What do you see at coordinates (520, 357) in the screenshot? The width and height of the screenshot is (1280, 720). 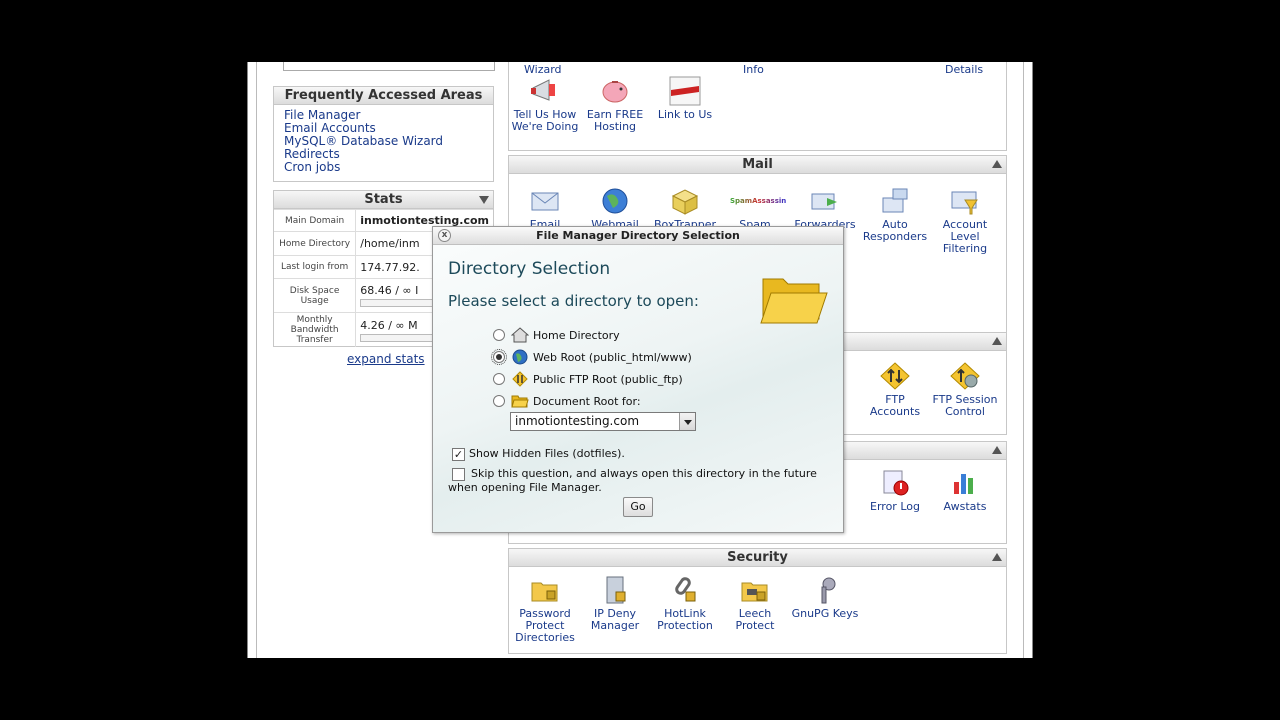 I see `globe-icon` at bounding box center [520, 357].